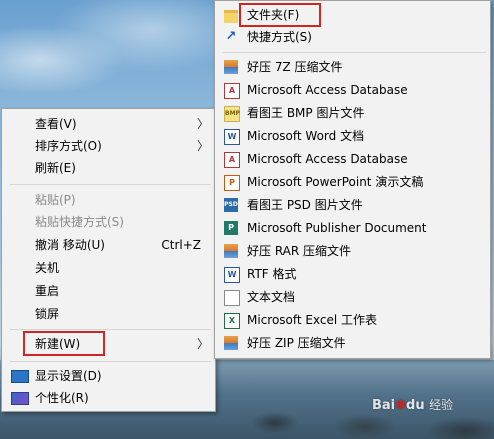 Image resolution: width=494 pixels, height=439 pixels. I want to click on menu-item-display-settings: 显示设置(D), so click(108, 376).